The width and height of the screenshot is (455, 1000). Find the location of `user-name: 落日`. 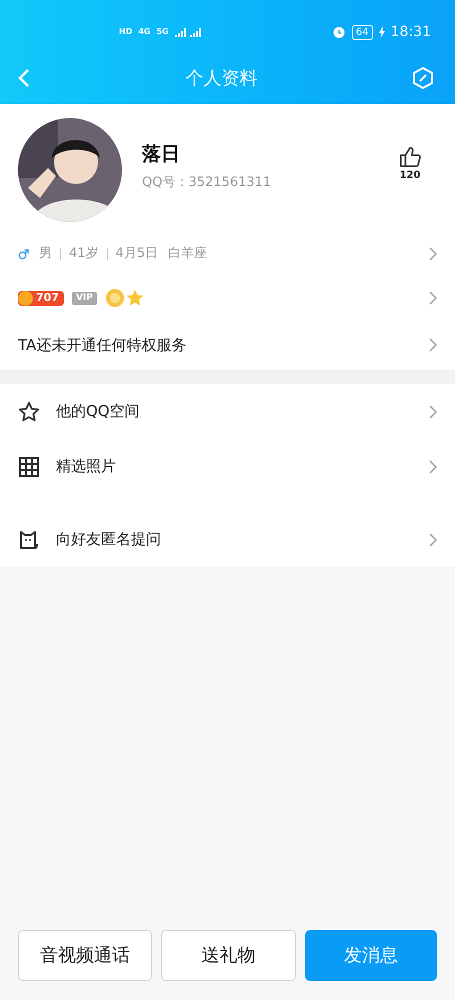

user-name: 落日 is located at coordinates (161, 154).